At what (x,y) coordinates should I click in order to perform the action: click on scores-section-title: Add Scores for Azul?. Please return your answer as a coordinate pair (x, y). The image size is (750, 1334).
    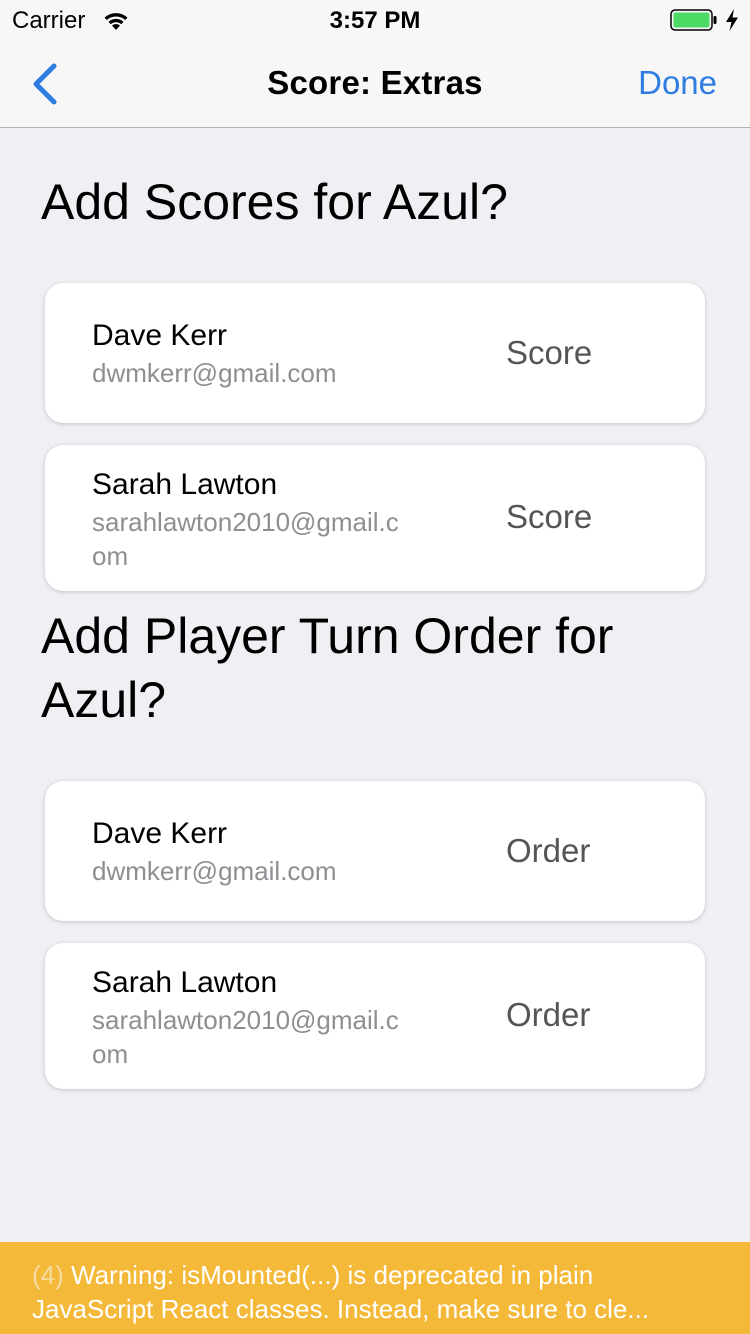
    Looking at the image, I should click on (274, 202).